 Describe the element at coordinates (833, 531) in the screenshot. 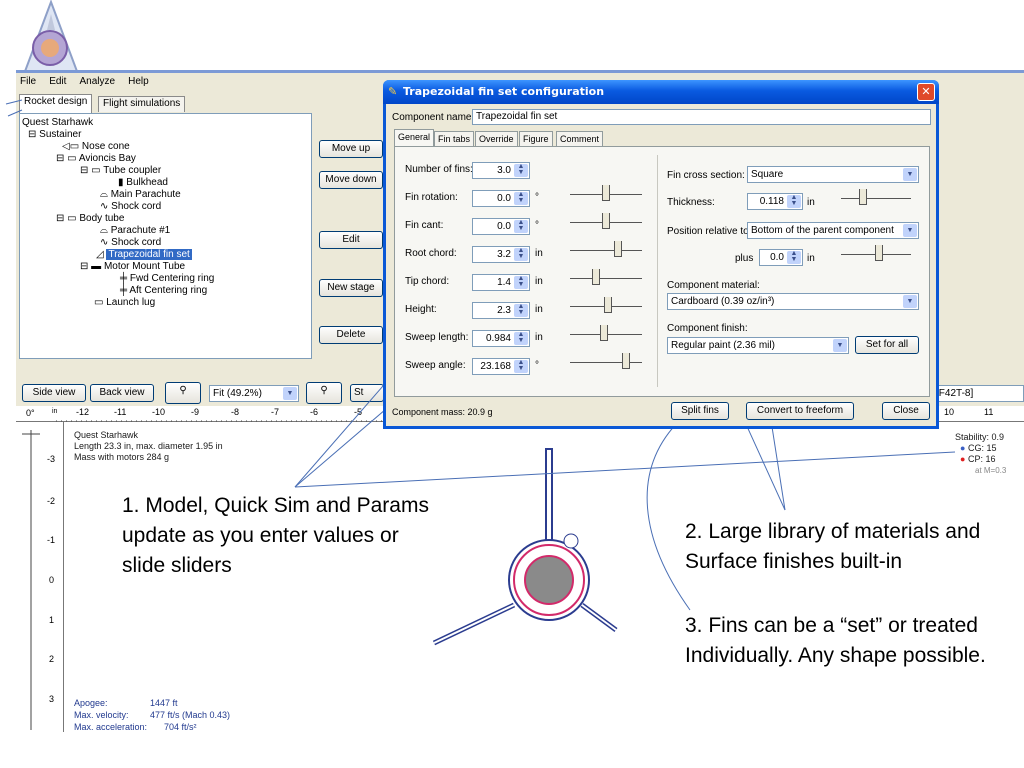

I see `callout-2-line-1: 2. Large library of materials and` at that location.